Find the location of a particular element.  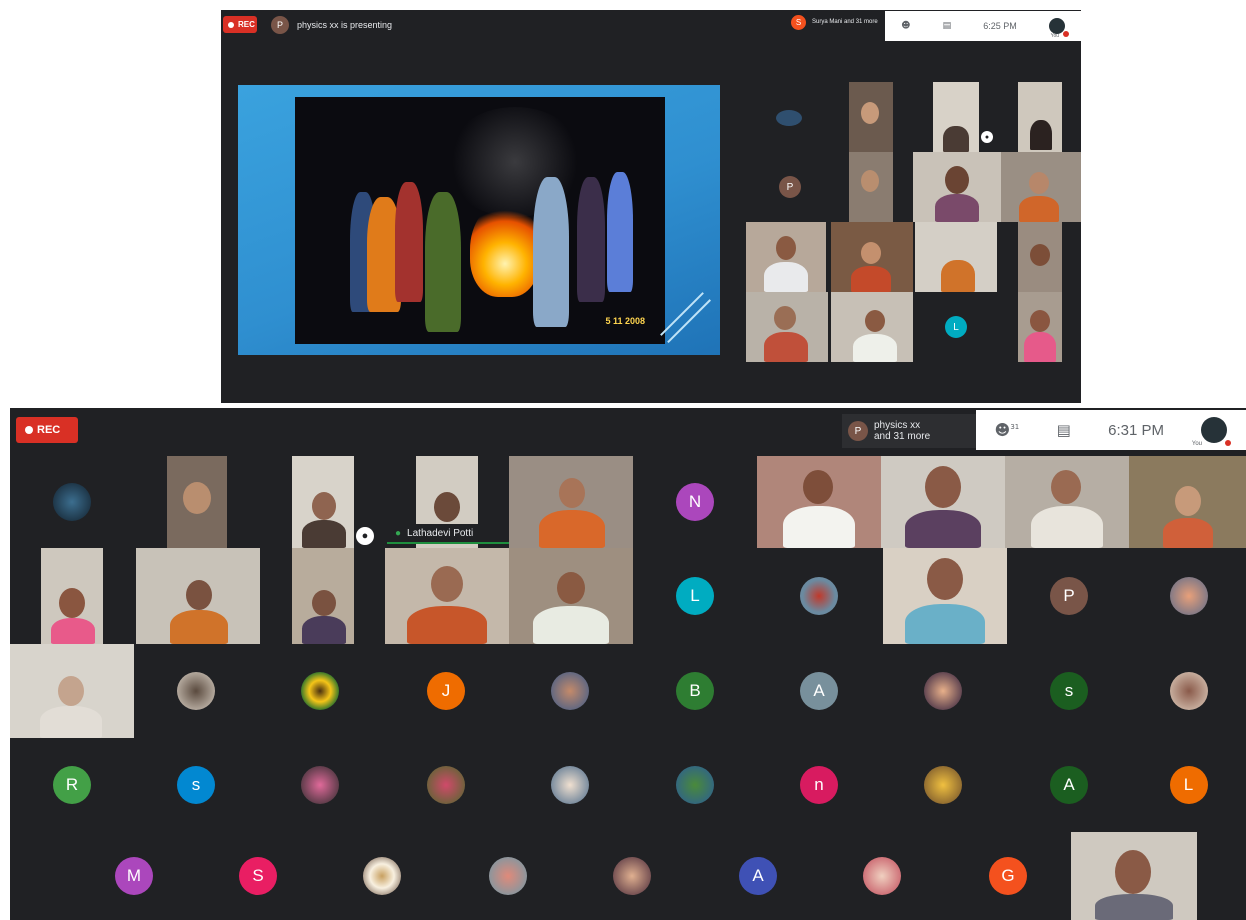

participant-tile: L is located at coordinates (956, 327).